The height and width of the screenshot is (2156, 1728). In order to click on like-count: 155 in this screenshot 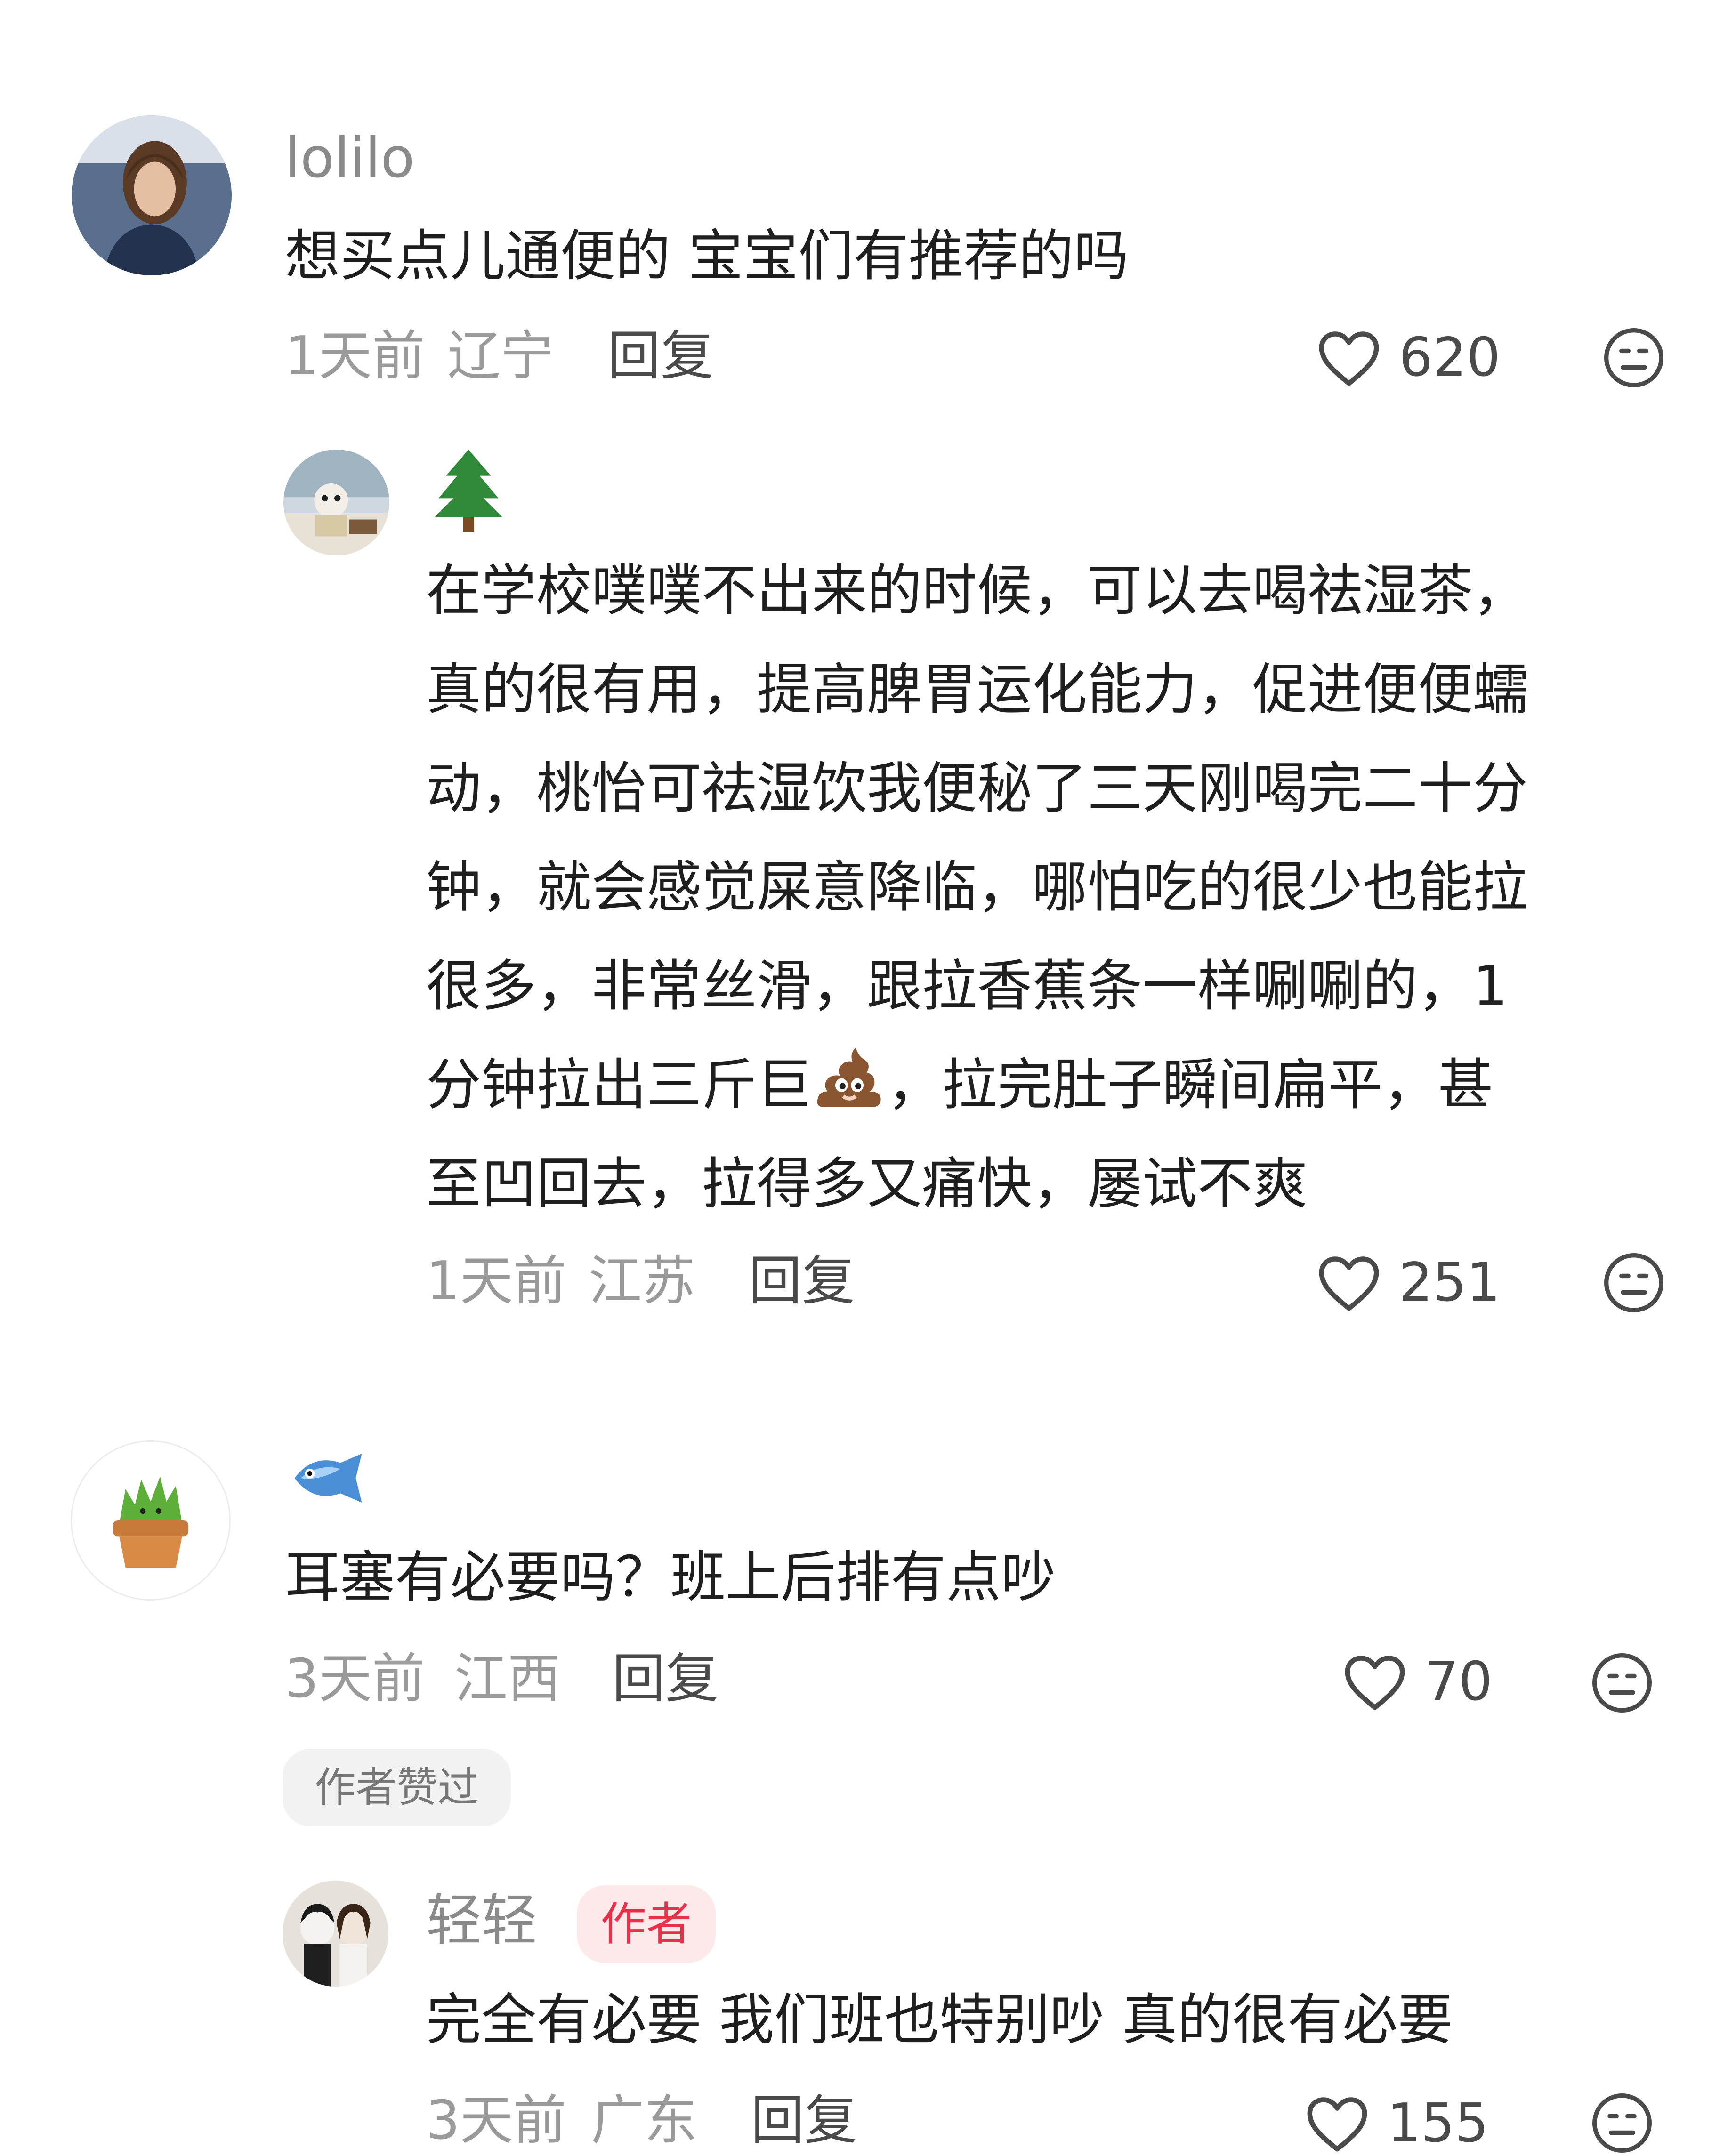, I will do `click(1438, 2123)`.